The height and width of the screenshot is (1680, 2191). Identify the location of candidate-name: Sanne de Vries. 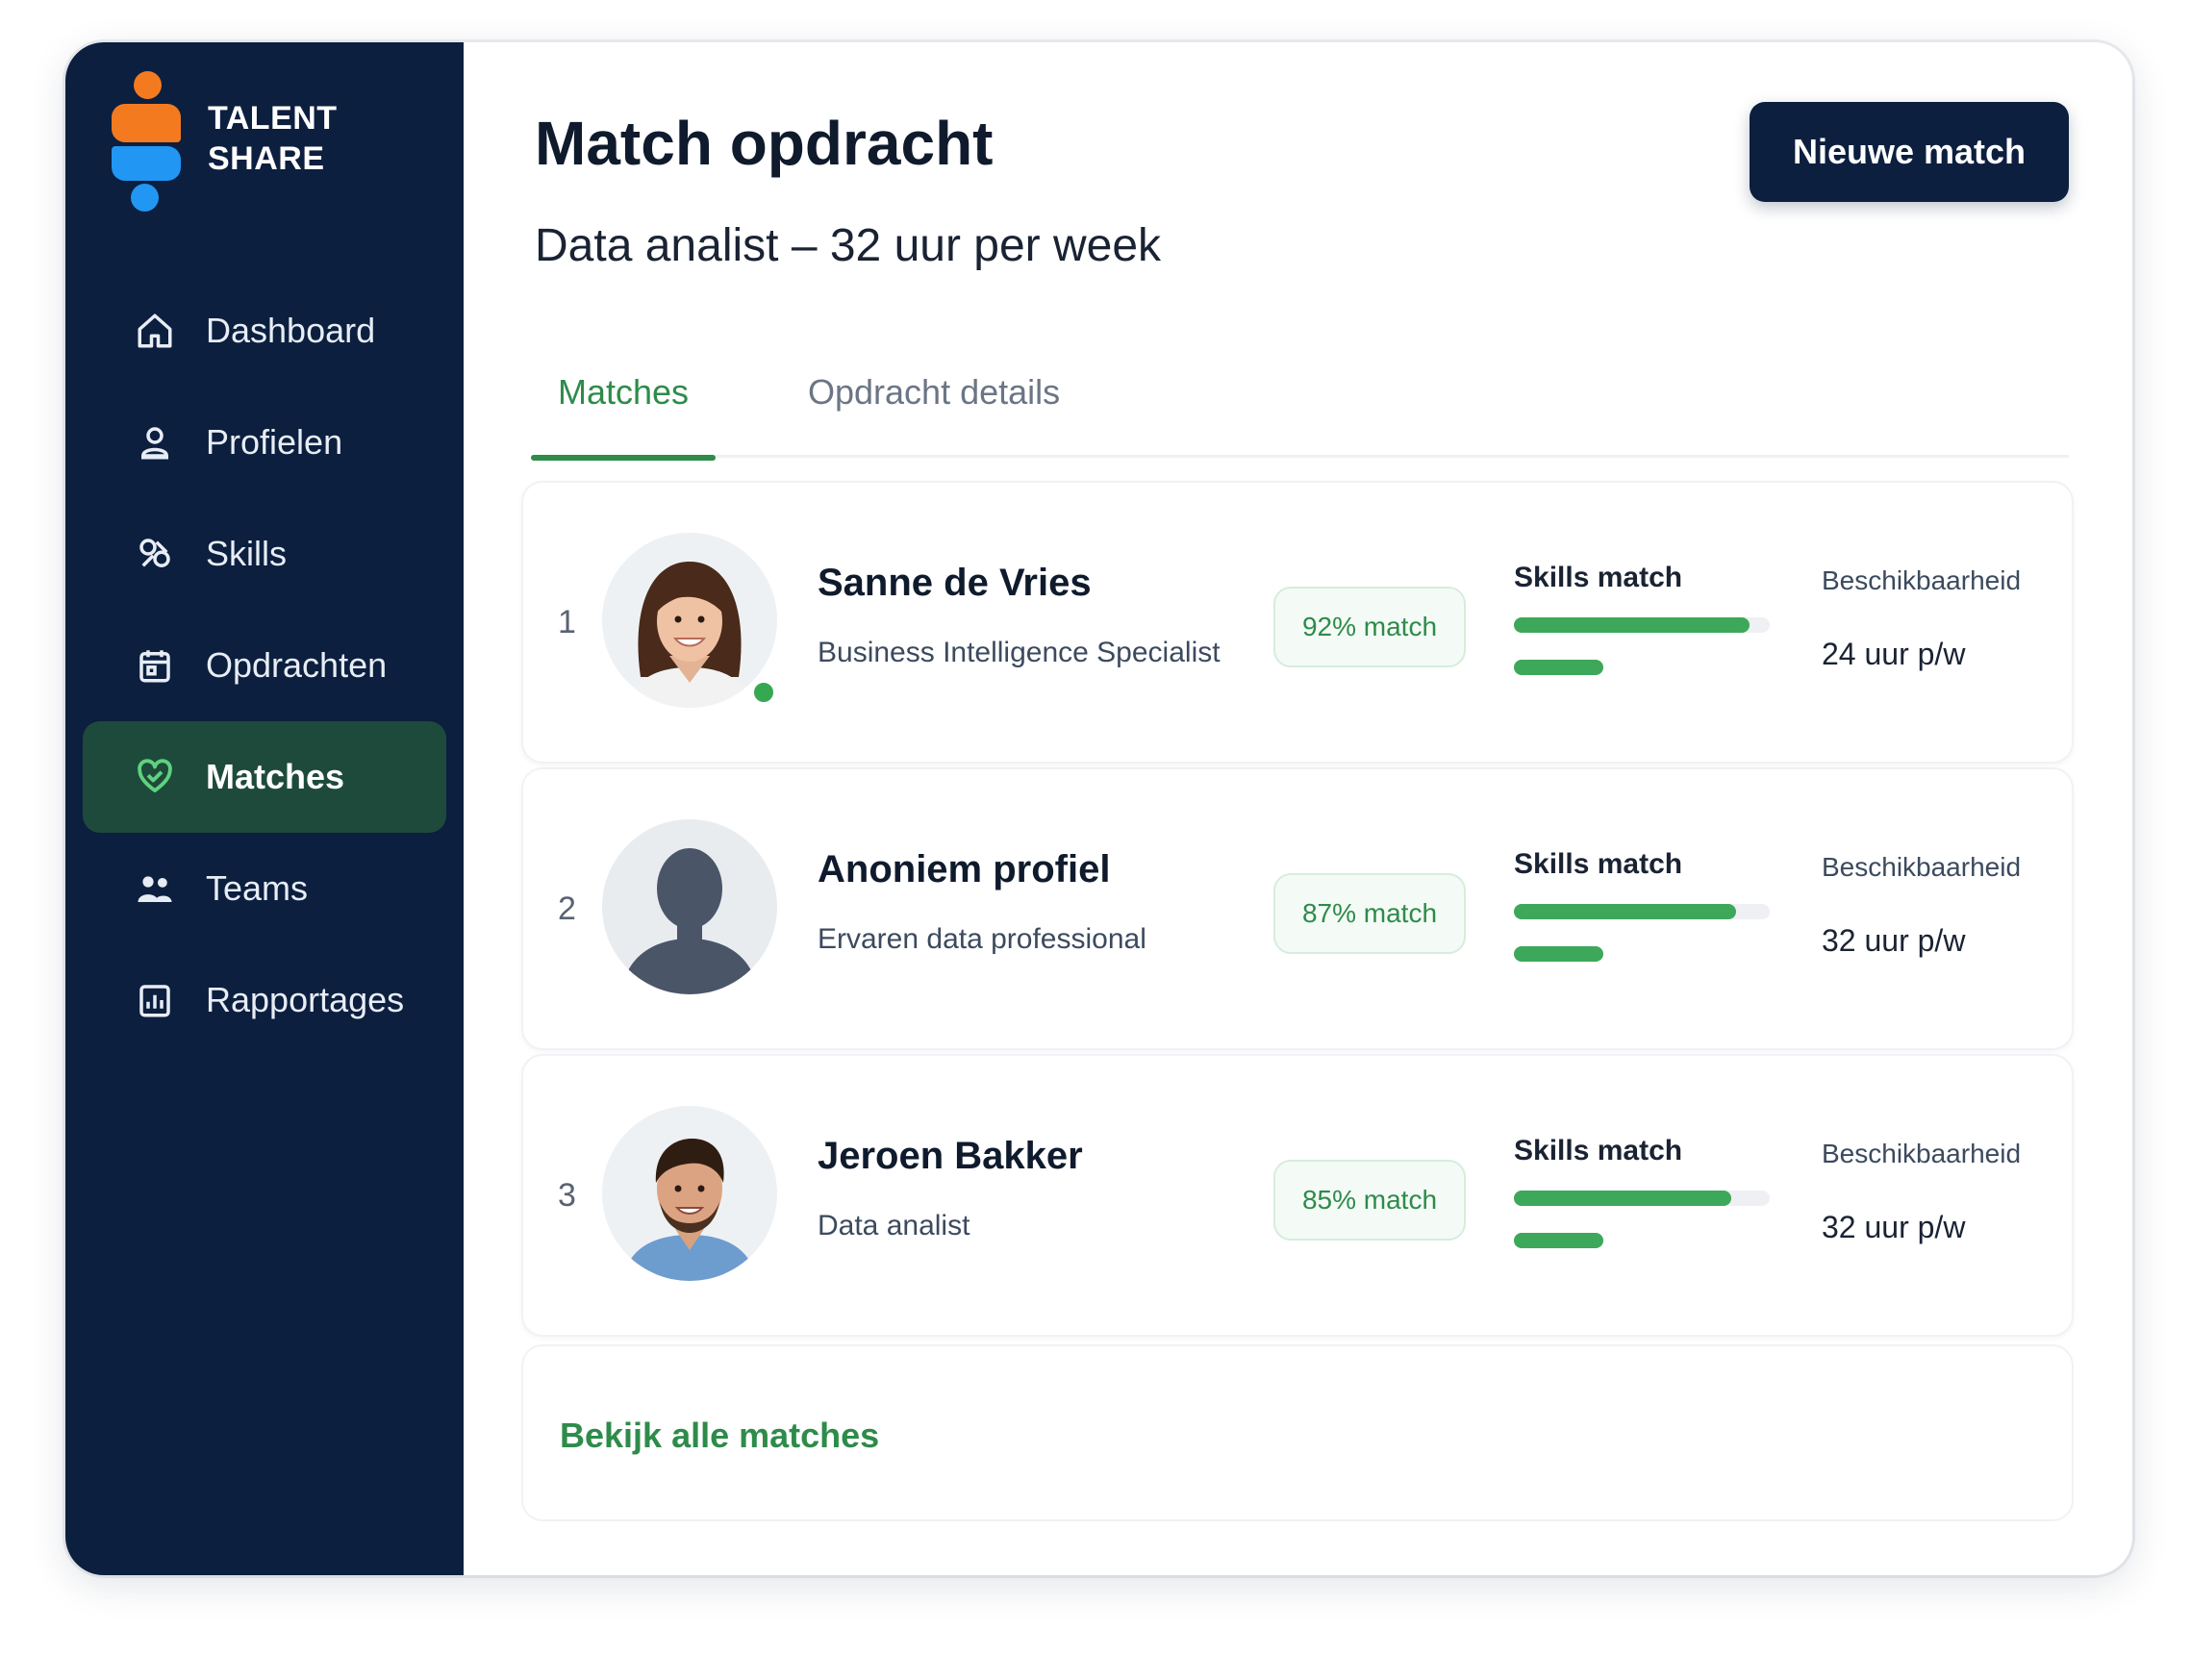
(955, 583).